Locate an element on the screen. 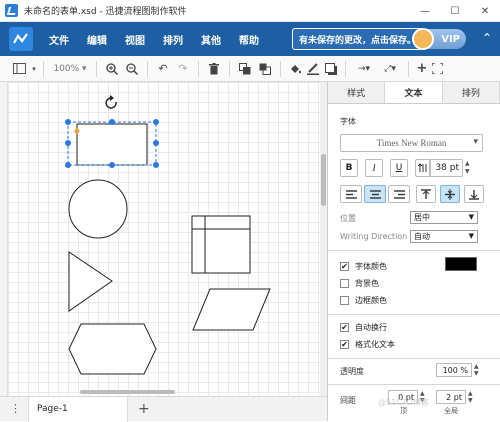 The height and width of the screenshot is (422, 500). undo-icon: ↶ is located at coordinates (163, 69).